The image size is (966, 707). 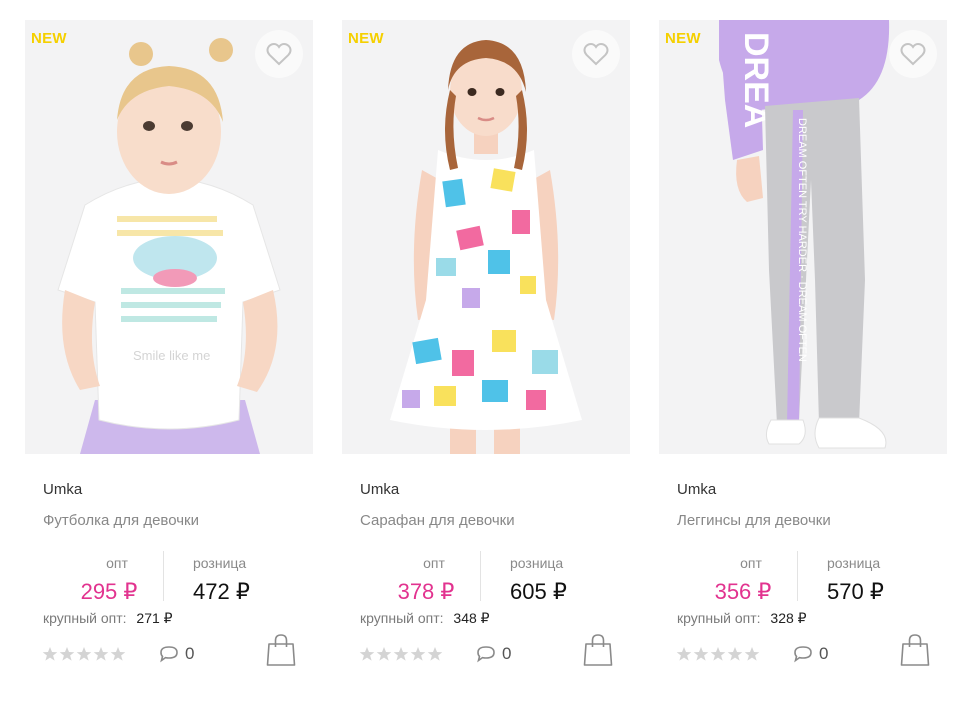 What do you see at coordinates (426, 591) in the screenshot?
I see `wholesale-price: 378 ₽` at bounding box center [426, 591].